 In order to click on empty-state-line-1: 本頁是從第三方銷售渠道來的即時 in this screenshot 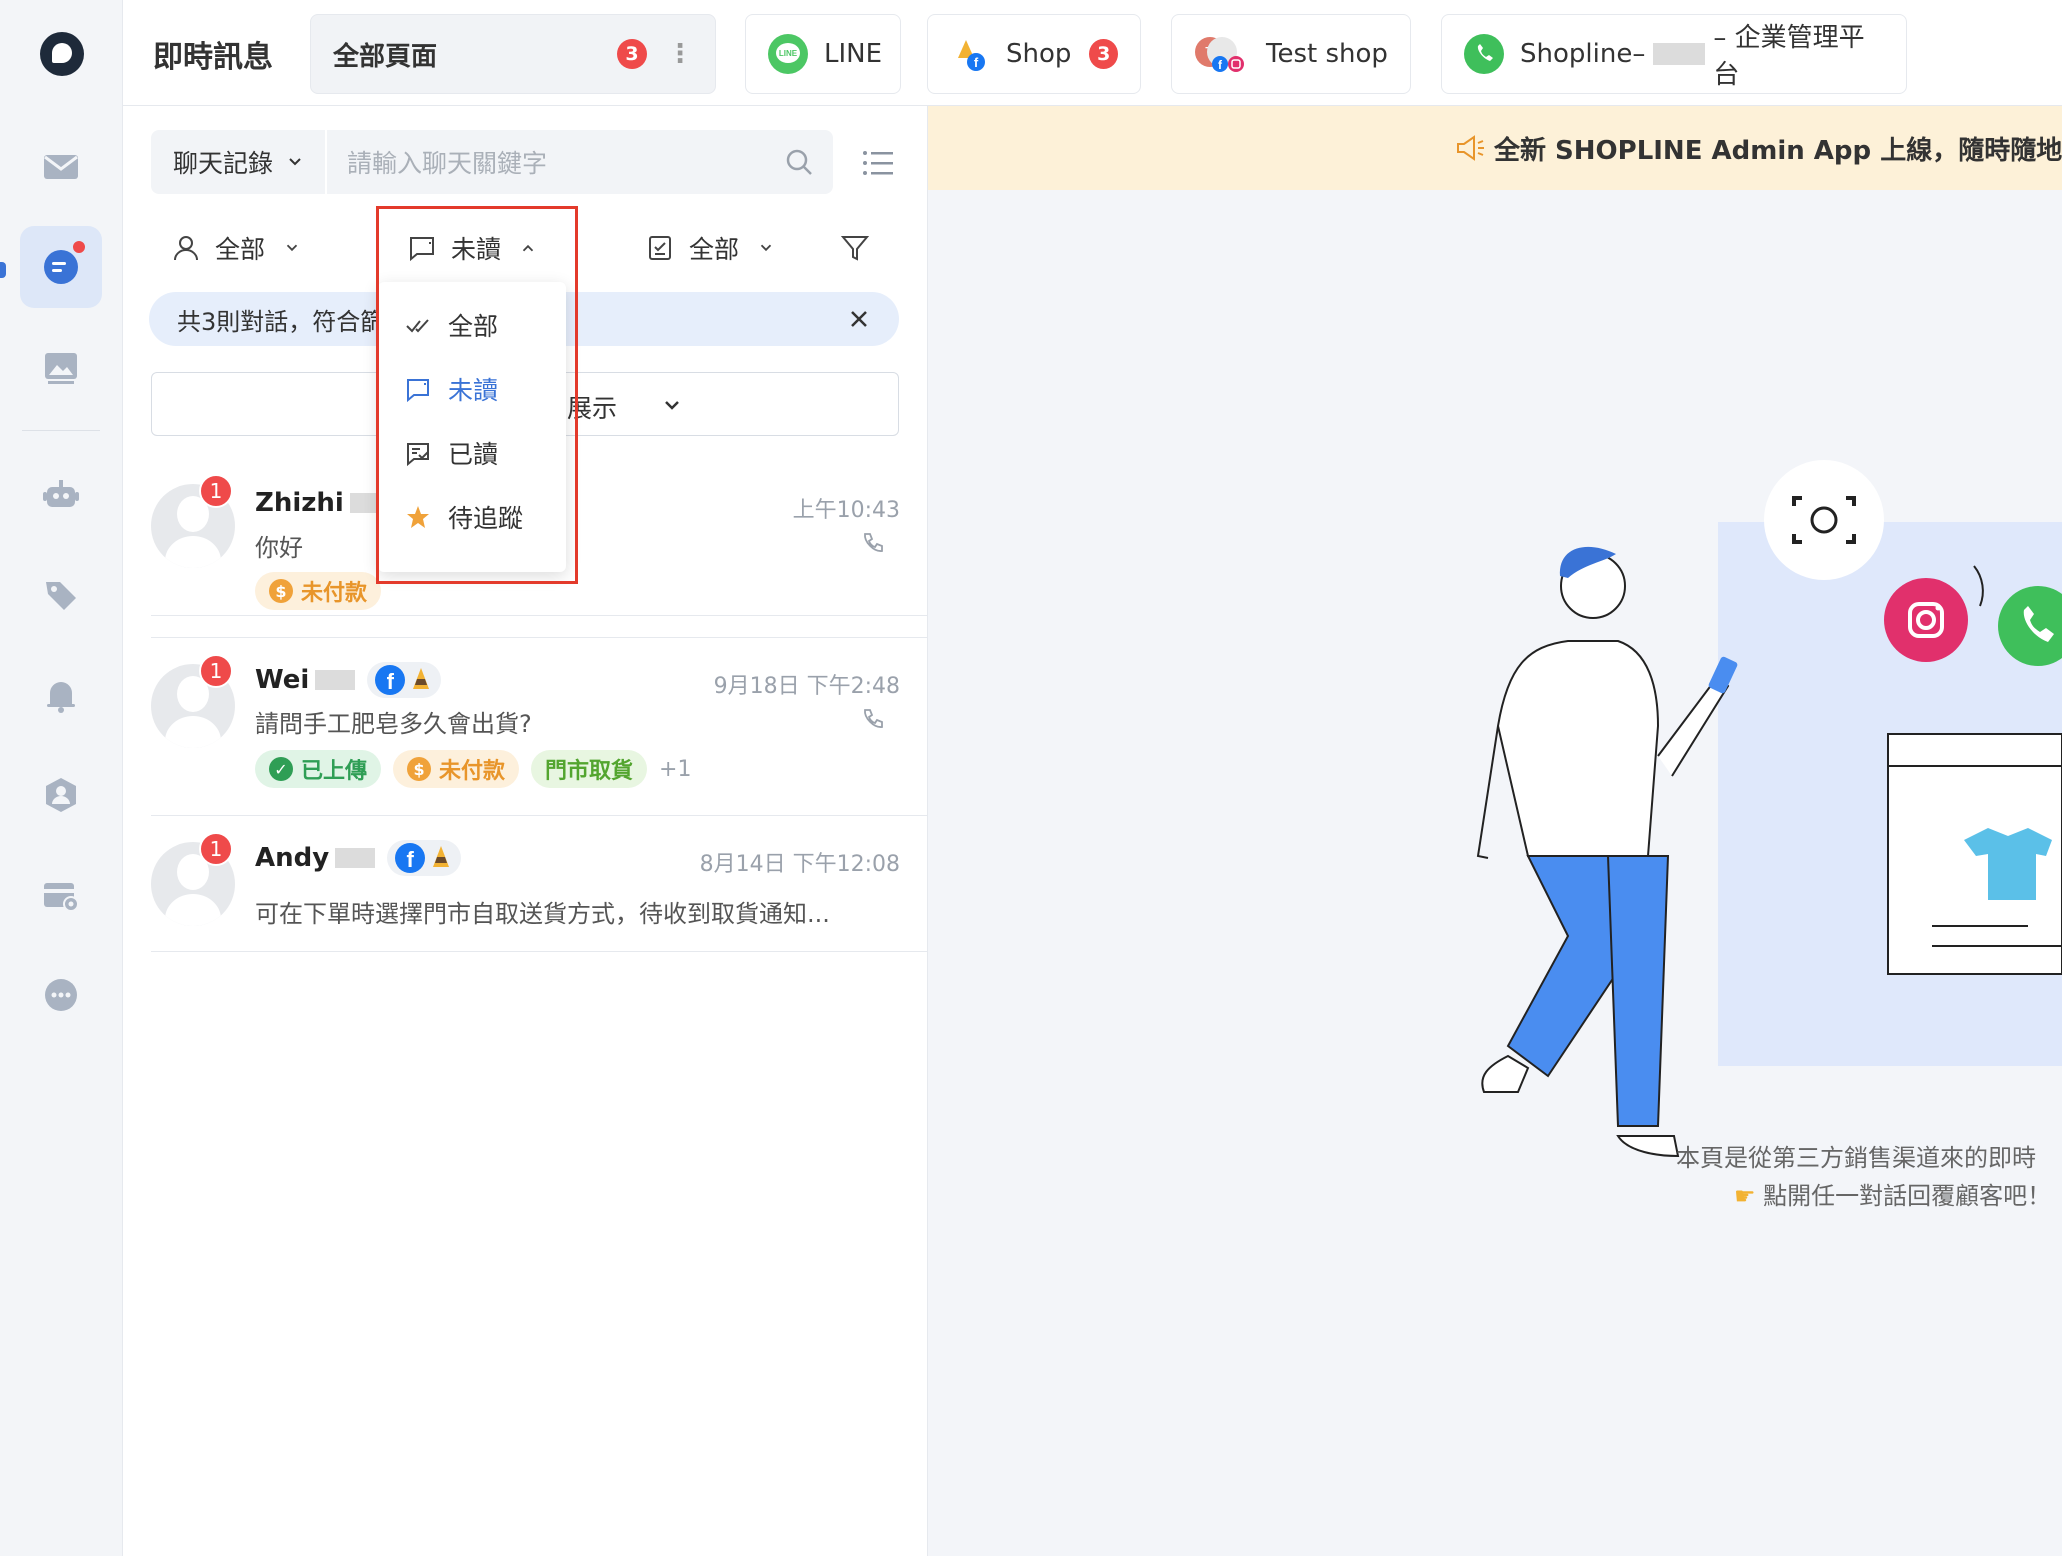, I will do `click(1856, 1158)`.